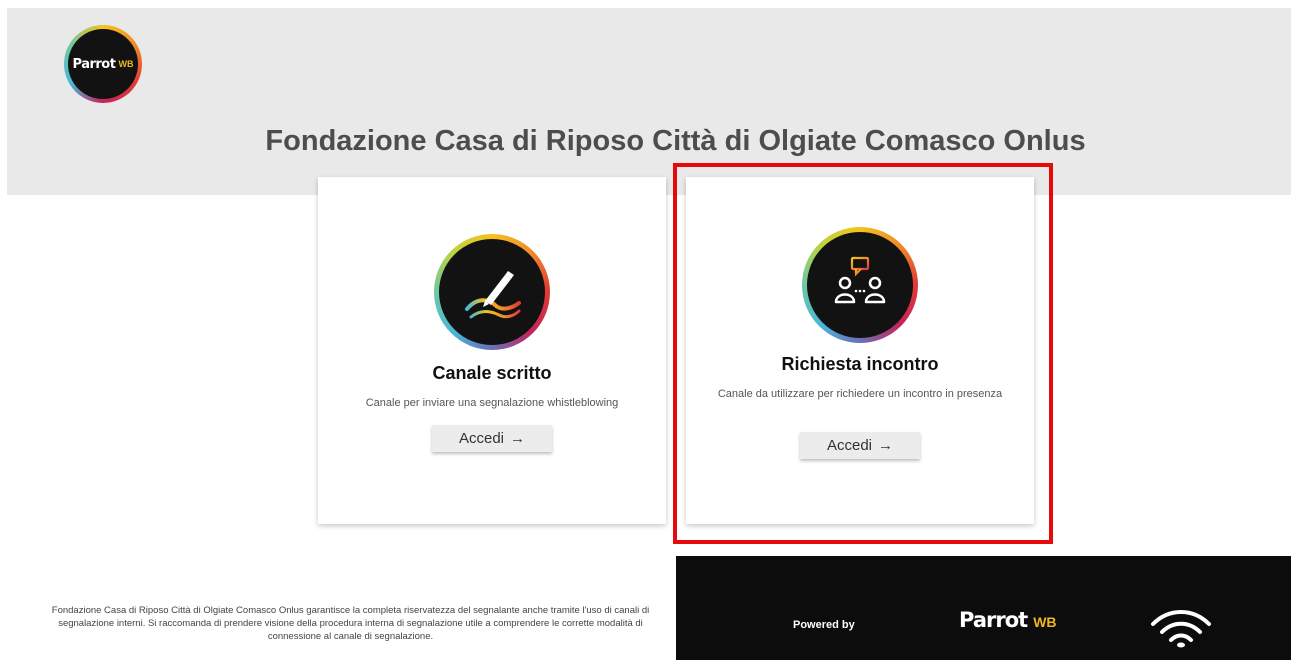 The width and height of the screenshot is (1291, 660). I want to click on wifi-icon, so click(1181, 629).